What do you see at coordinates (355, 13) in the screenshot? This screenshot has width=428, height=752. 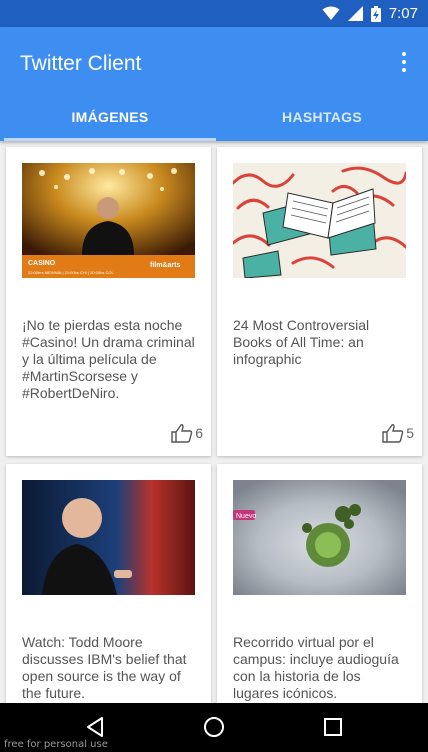 I see `signal-icon` at bounding box center [355, 13].